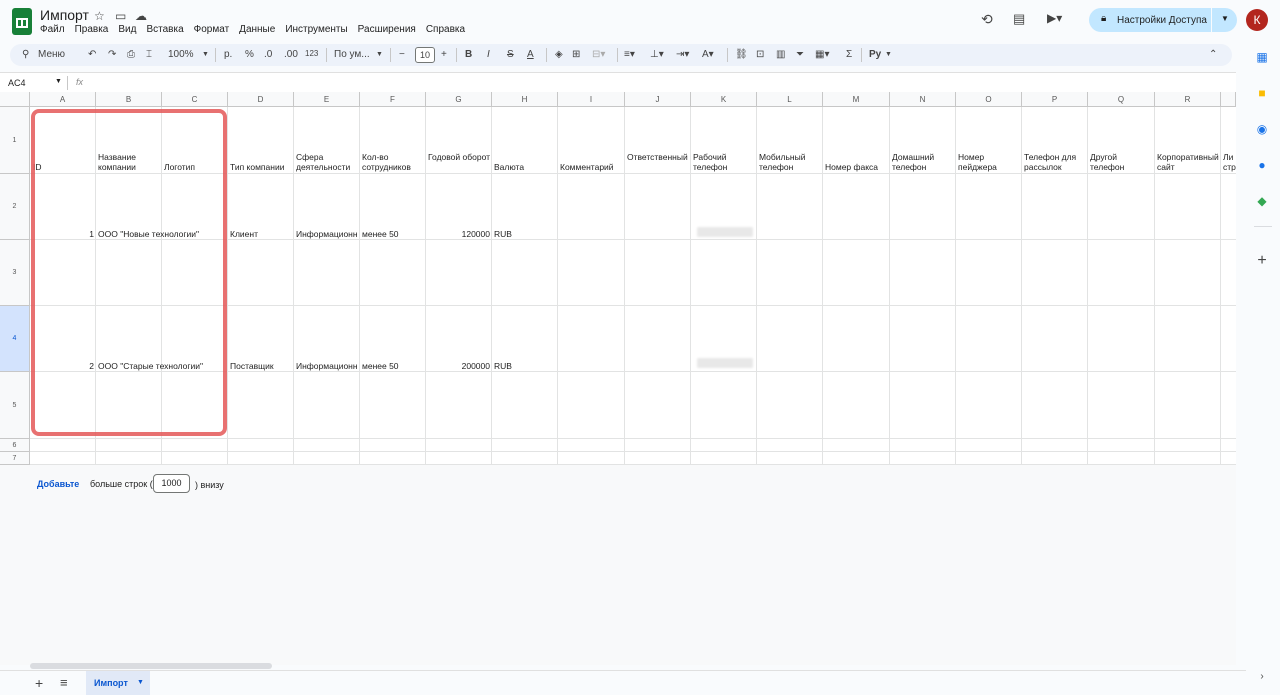 This screenshot has height=695, width=1280. What do you see at coordinates (92, 54) in the screenshot?
I see `undo-icon: ↶` at bounding box center [92, 54].